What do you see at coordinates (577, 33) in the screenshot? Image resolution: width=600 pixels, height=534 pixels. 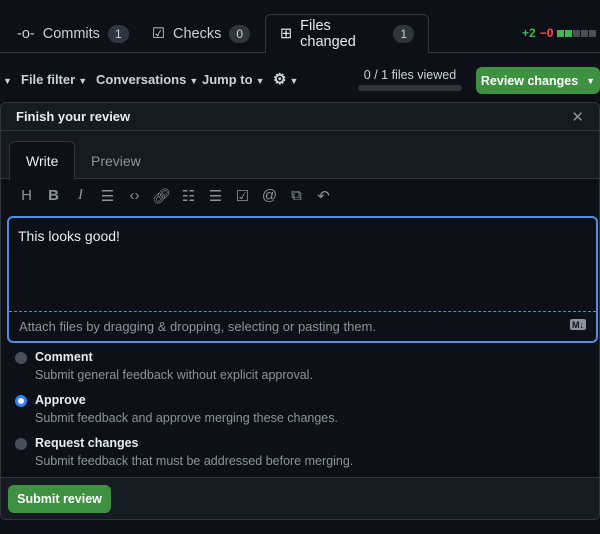 I see `diffstat-blocks` at bounding box center [577, 33].